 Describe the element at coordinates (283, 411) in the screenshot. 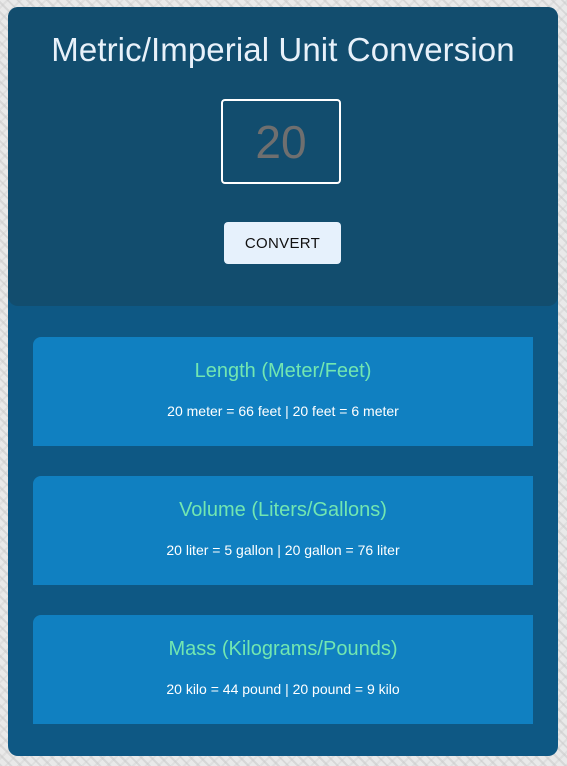

I see `length-result: 20 meter = 66 feet | 20 feet = 6 meter` at that location.